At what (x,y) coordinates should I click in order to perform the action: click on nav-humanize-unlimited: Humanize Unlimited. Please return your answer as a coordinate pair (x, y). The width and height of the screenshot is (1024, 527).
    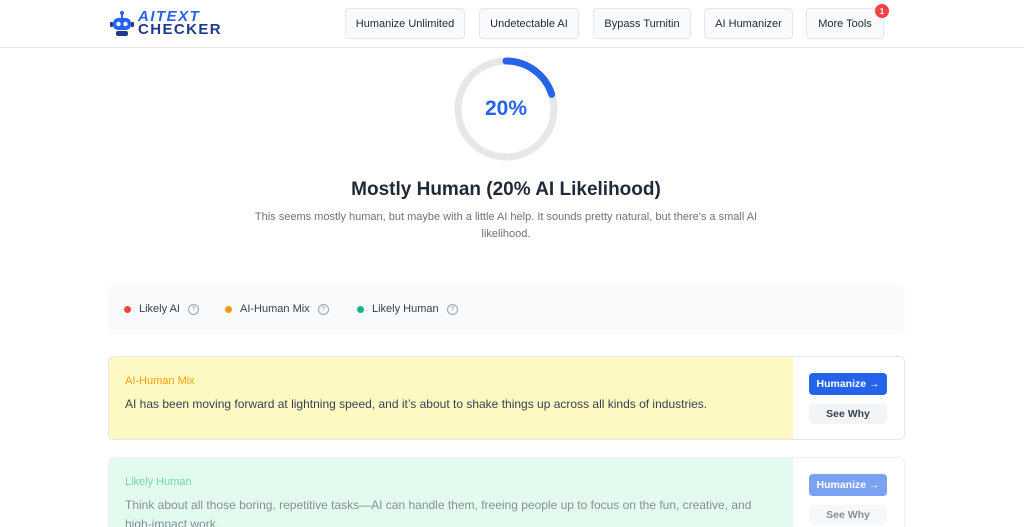
    Looking at the image, I should click on (405, 23).